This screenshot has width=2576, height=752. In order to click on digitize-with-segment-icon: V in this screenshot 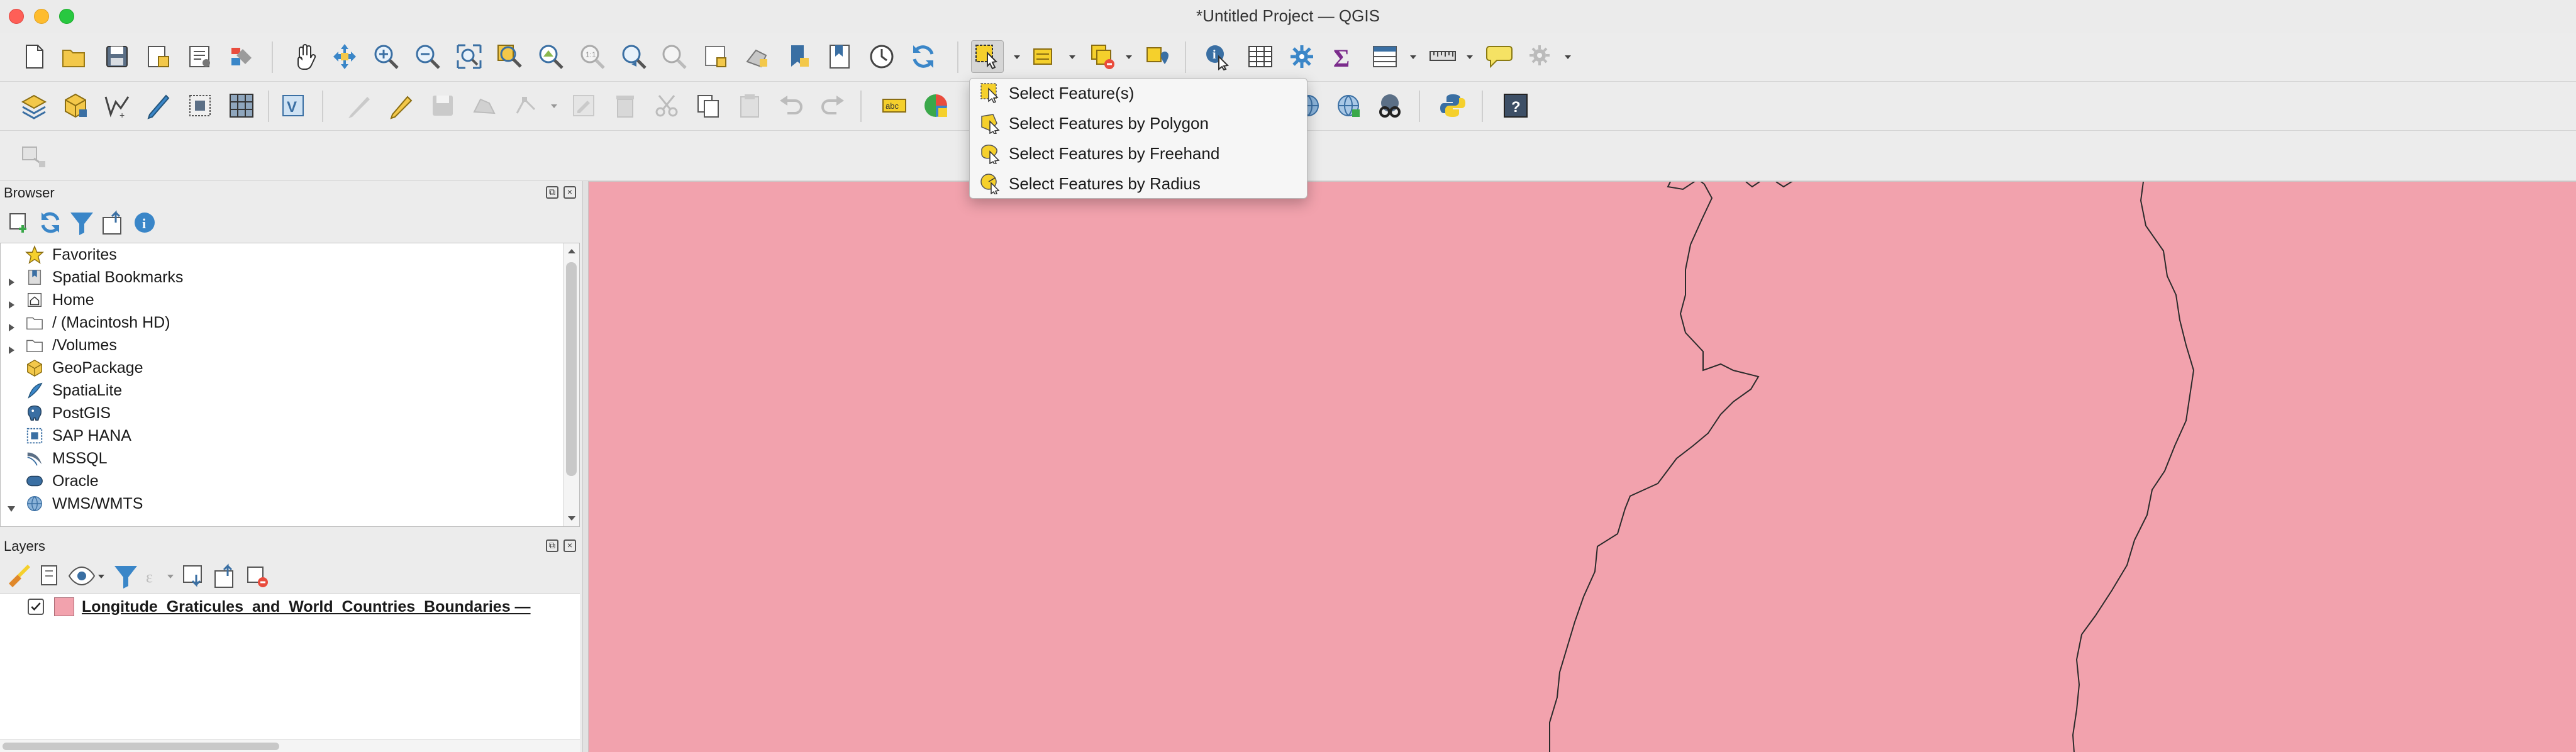, I will do `click(293, 105)`.